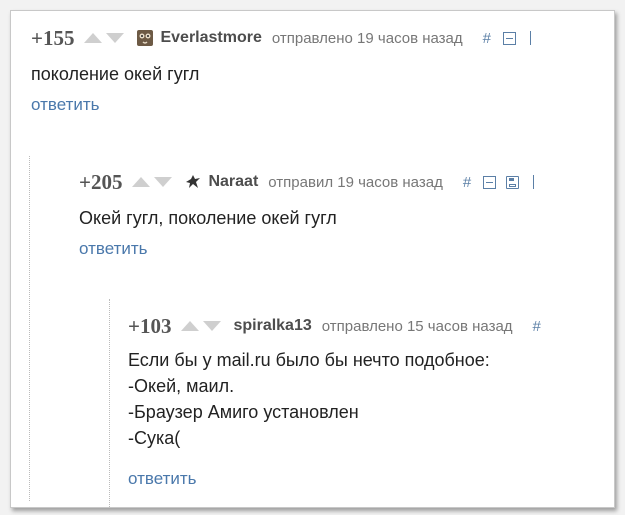 The height and width of the screenshot is (515, 625). Describe the element at coordinates (417, 326) in the screenshot. I see `comment-time: отправлено 15 часов назад` at that location.